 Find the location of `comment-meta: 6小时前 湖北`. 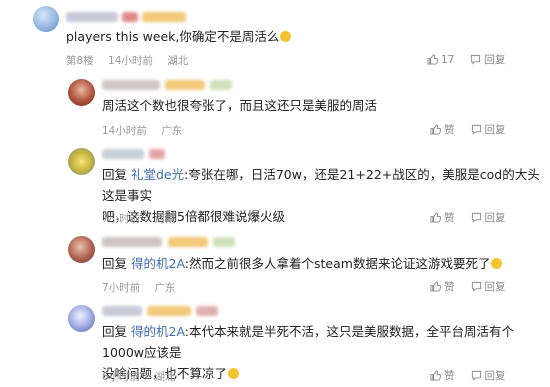

comment-meta: 6小时前 湖北 is located at coordinates (144, 376).